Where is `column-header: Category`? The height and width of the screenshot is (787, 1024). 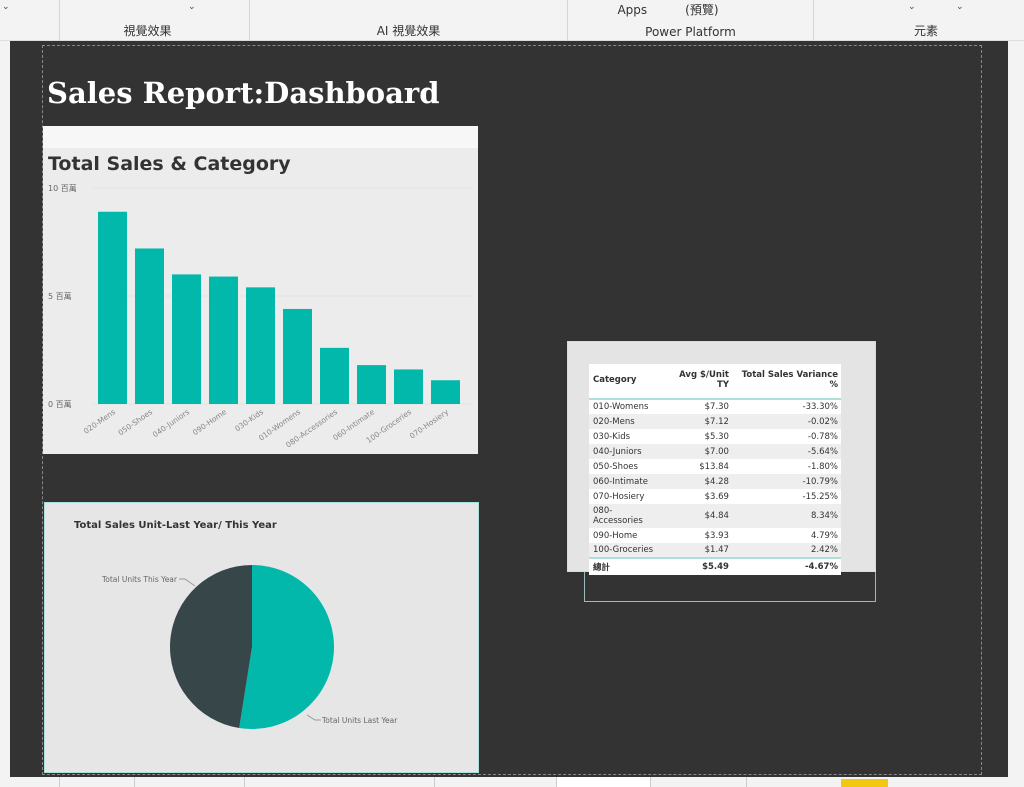 column-header: Category is located at coordinates (626, 382).